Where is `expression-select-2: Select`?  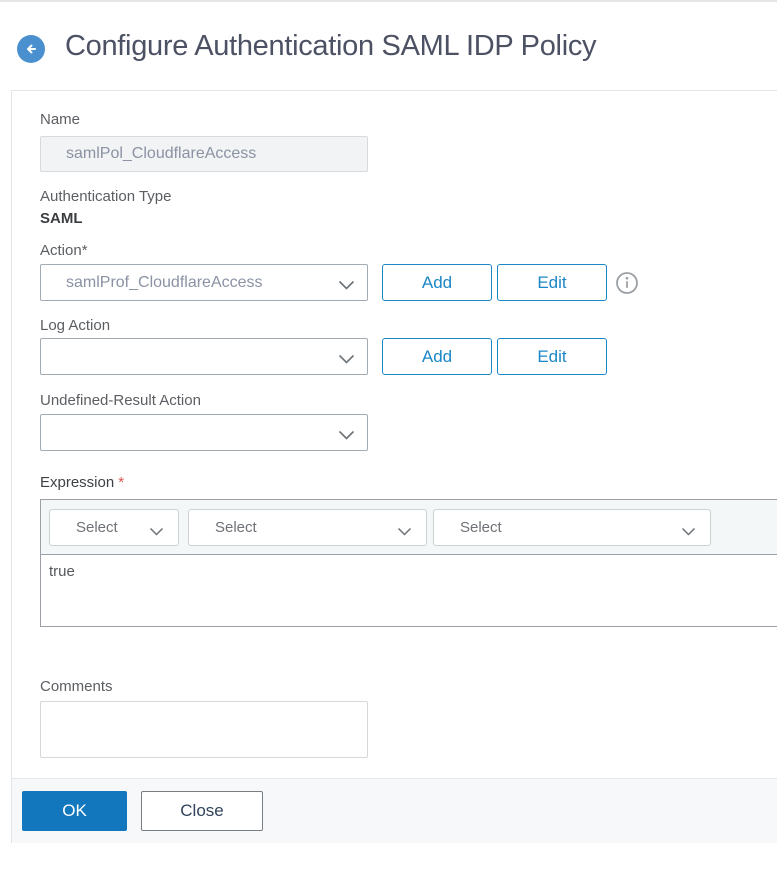 expression-select-2: Select is located at coordinates (307, 527).